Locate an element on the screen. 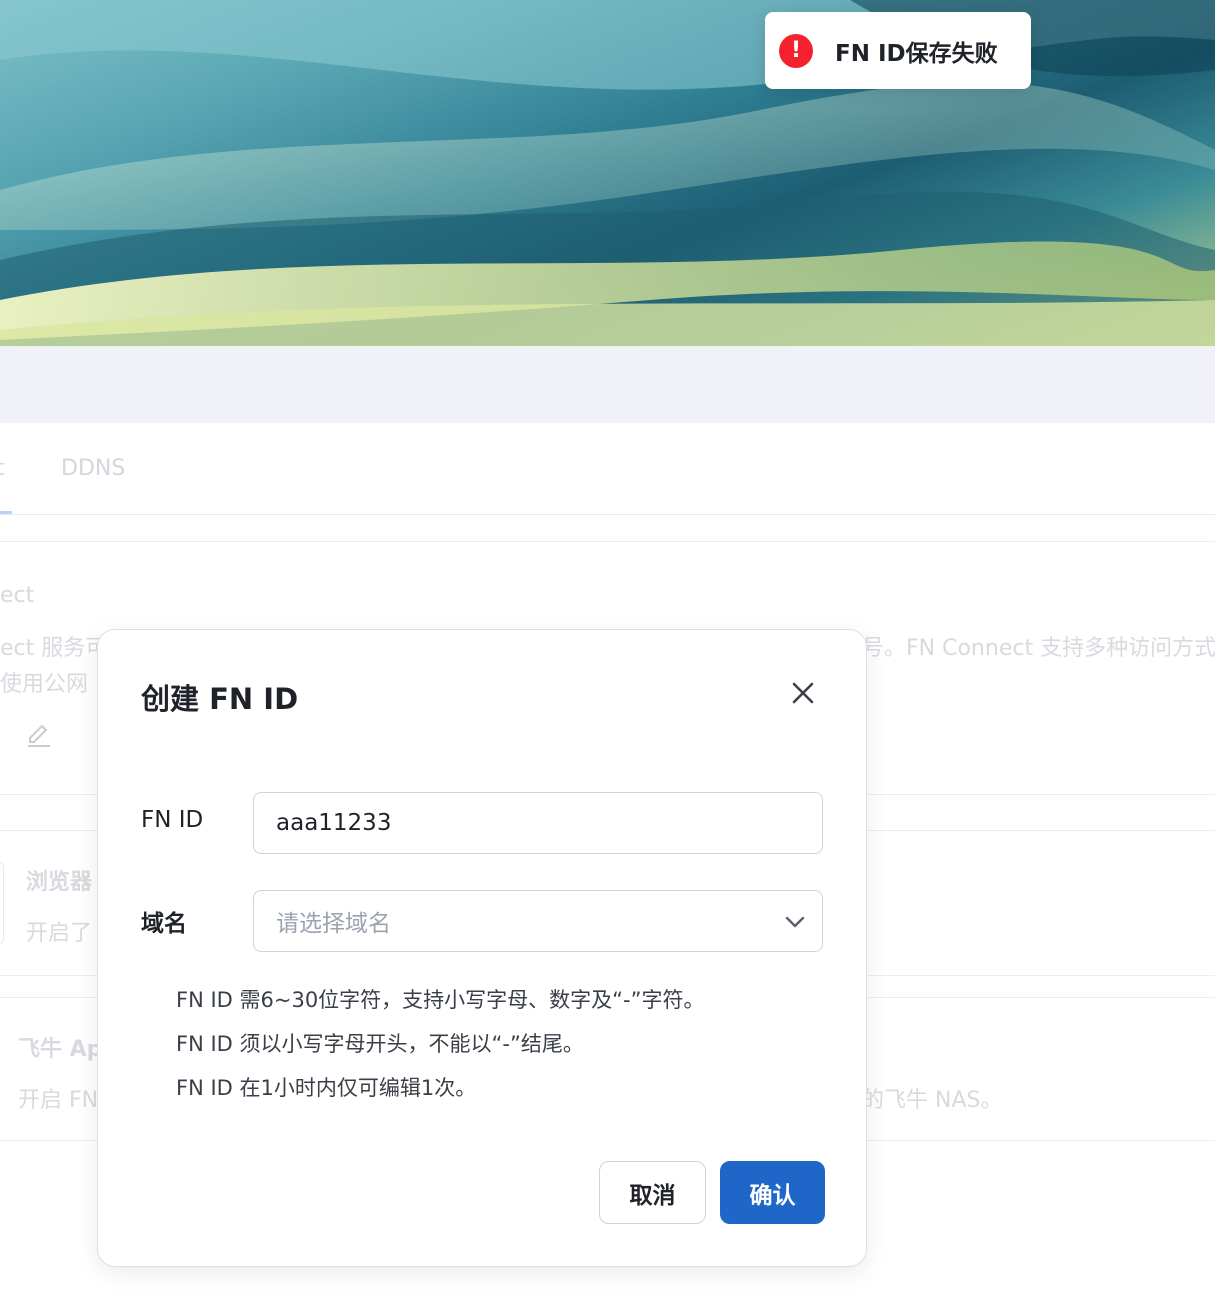 The image size is (1215, 1294). chevron-down-icon is located at coordinates (795, 922).